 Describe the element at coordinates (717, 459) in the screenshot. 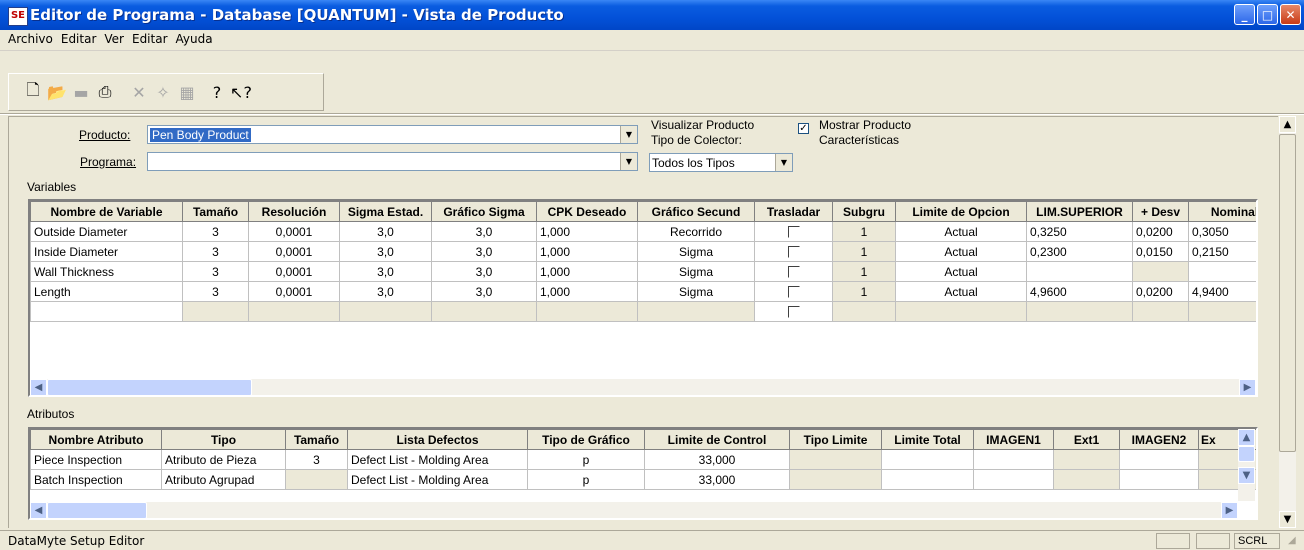

I see `grid-cell: 33,000` at that location.